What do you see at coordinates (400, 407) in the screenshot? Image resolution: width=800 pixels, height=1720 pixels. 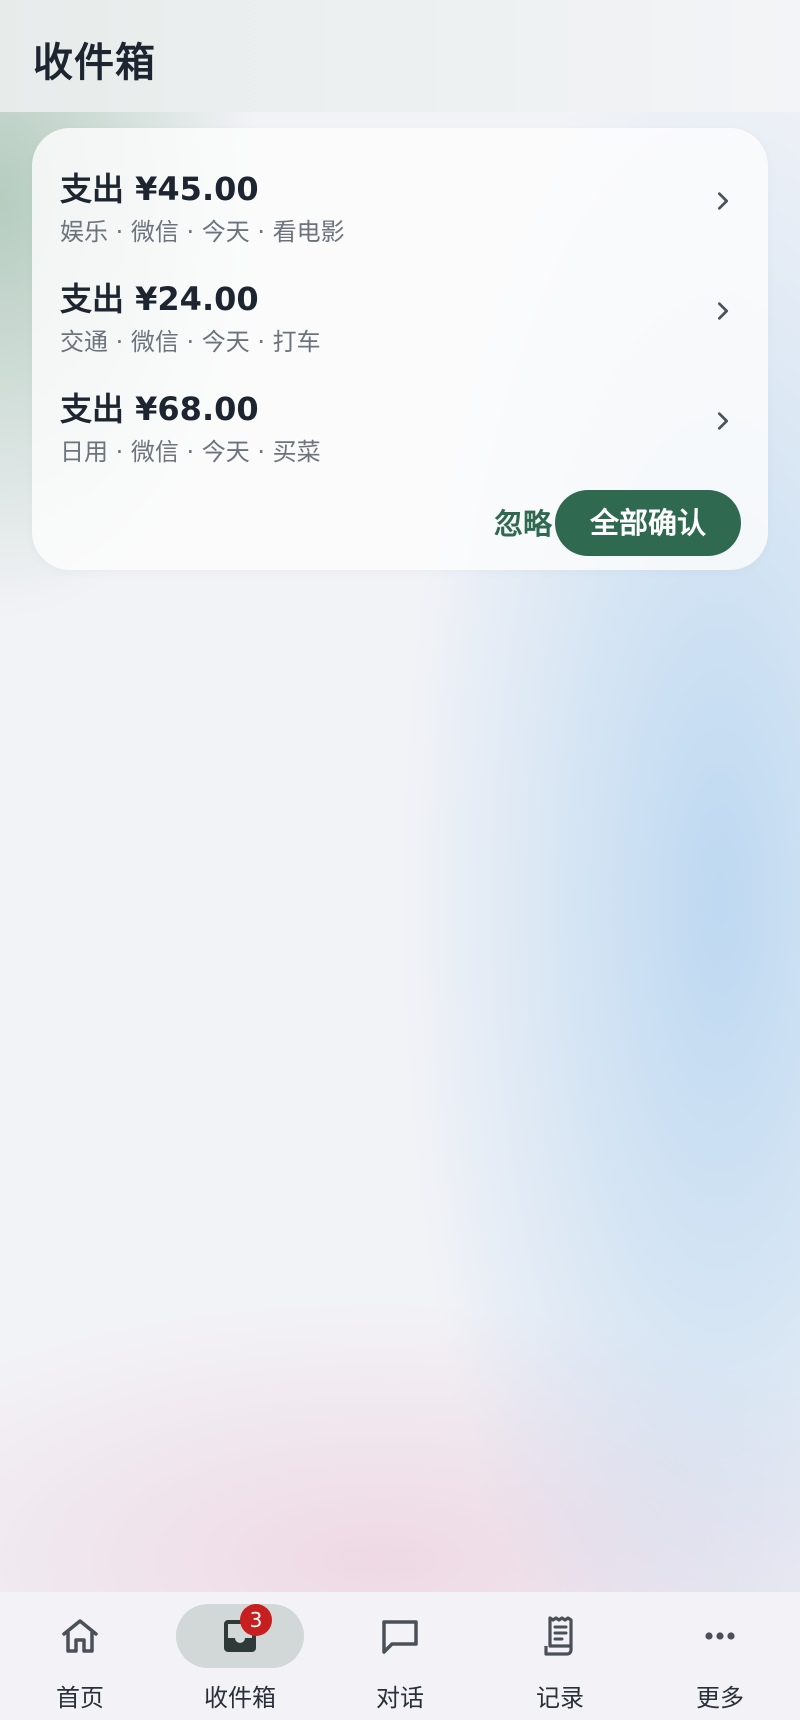 I see `list-item: 支出 ¥68.00 日用 · 微信 · 今天 · 买菜` at bounding box center [400, 407].